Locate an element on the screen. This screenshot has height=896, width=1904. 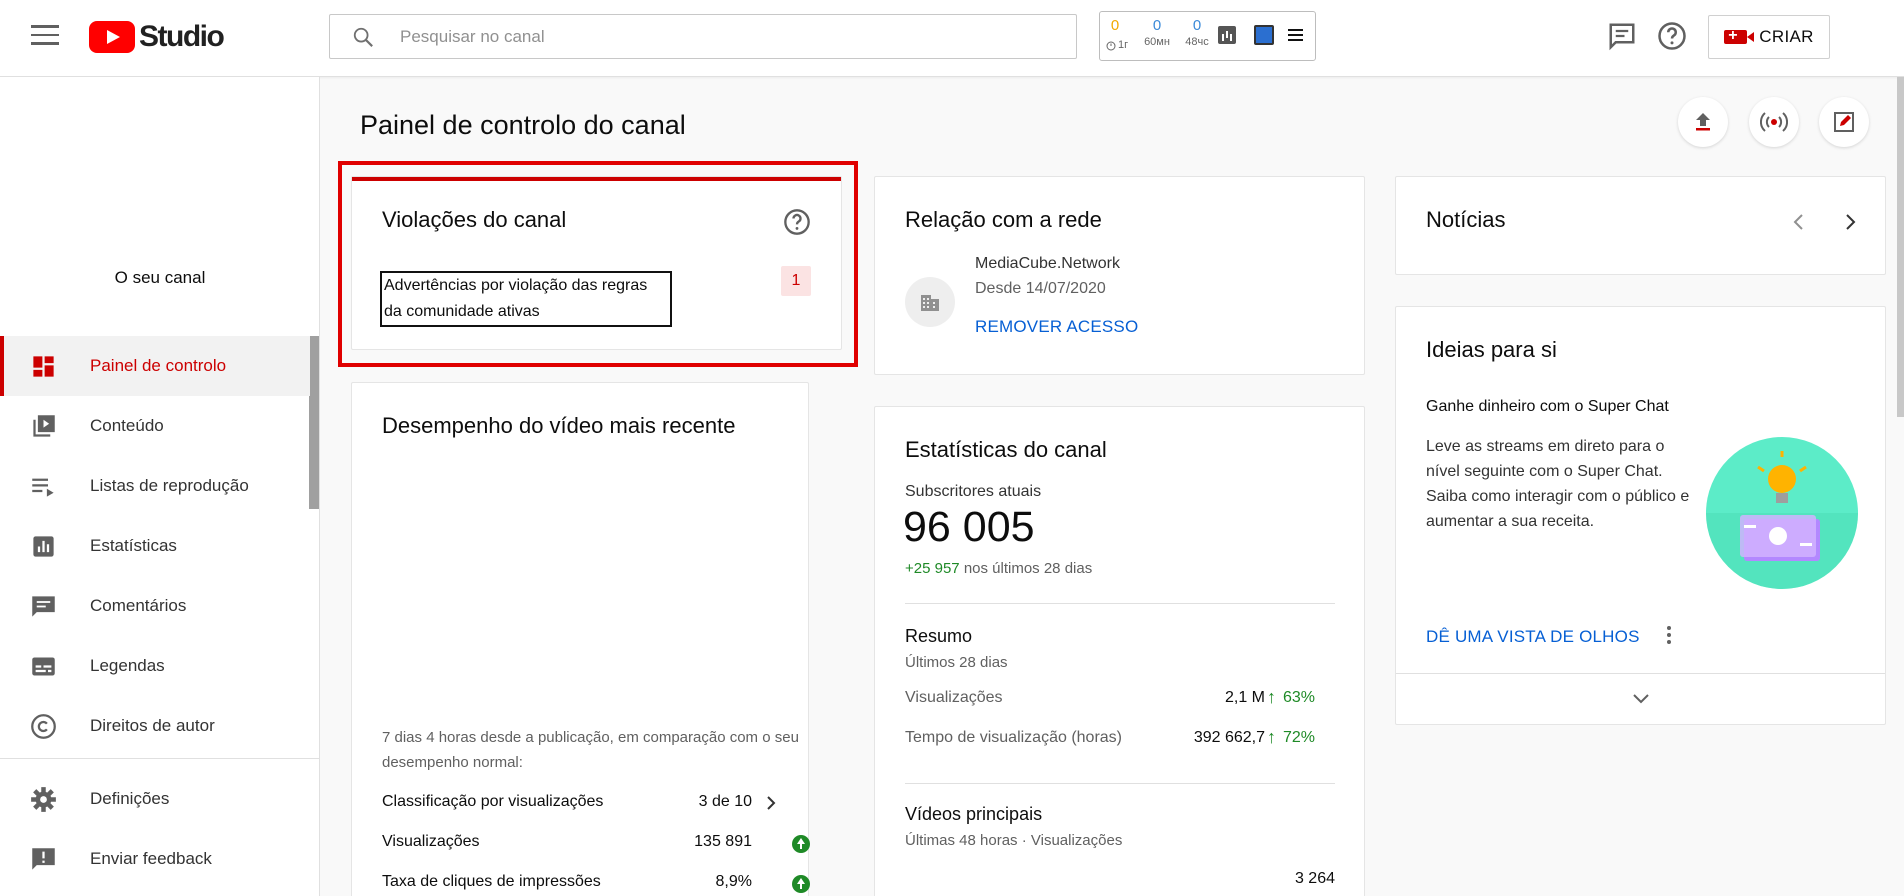
page-scrollbar is located at coordinates (1900, 247).